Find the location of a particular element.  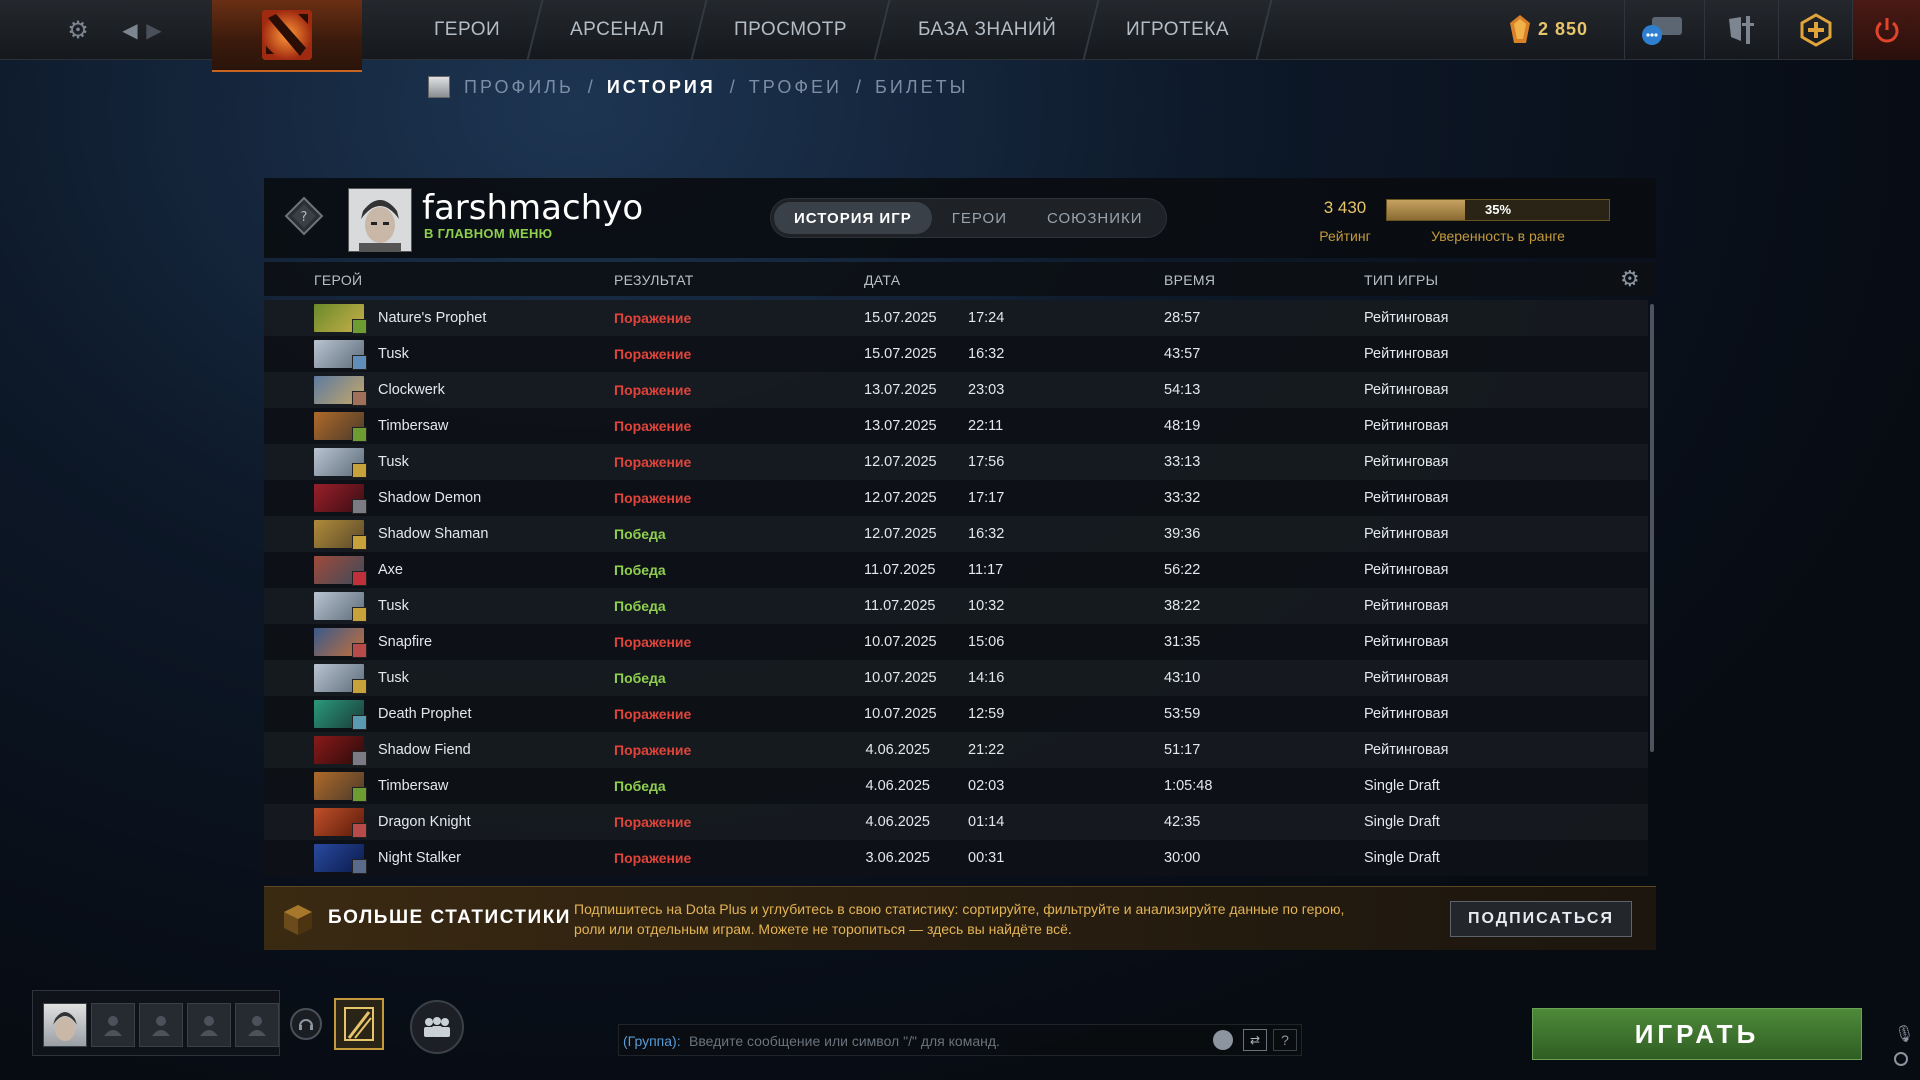

group-glyph is located at coordinates (437, 1027).